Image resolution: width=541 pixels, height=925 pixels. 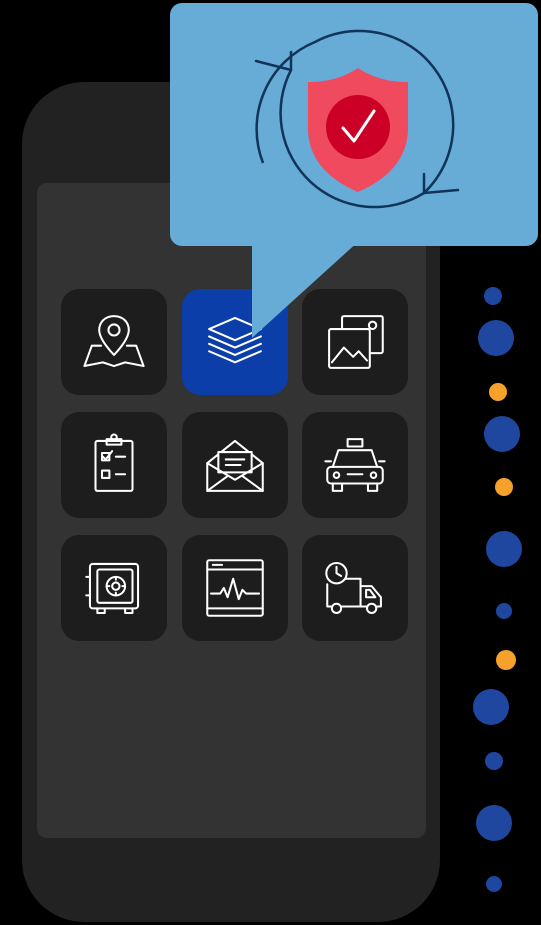 I want to click on taxi-icon, so click(x=355, y=465).